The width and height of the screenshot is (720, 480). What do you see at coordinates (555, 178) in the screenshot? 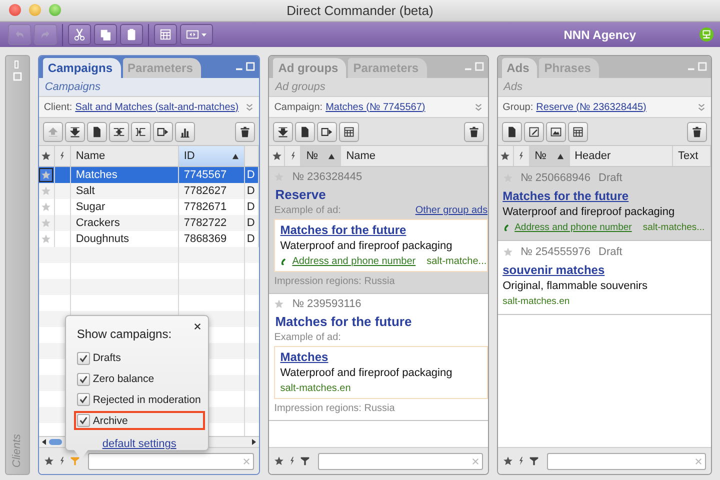
I see `ad-number: № 250668946` at bounding box center [555, 178].